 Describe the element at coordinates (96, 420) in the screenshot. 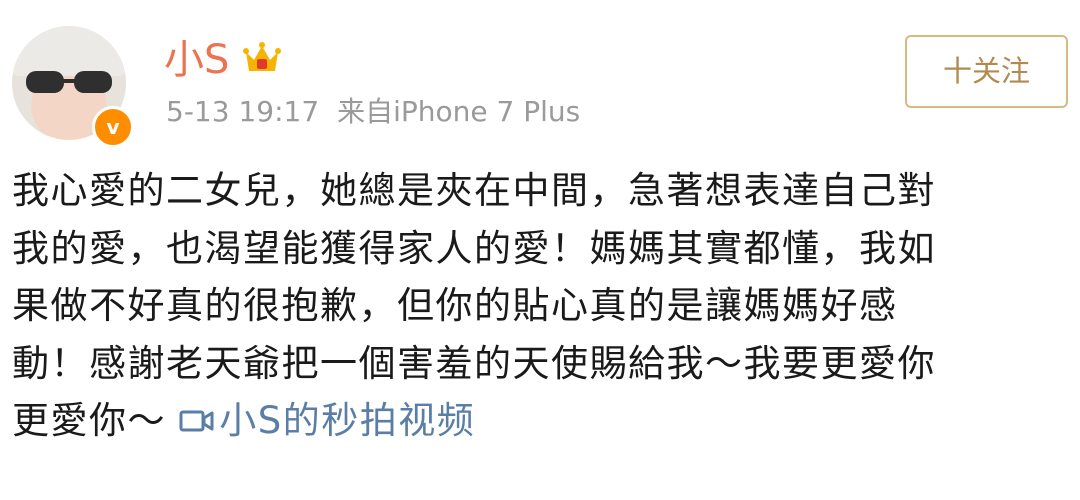

I see `post-content-tail: 更愛你～` at that location.